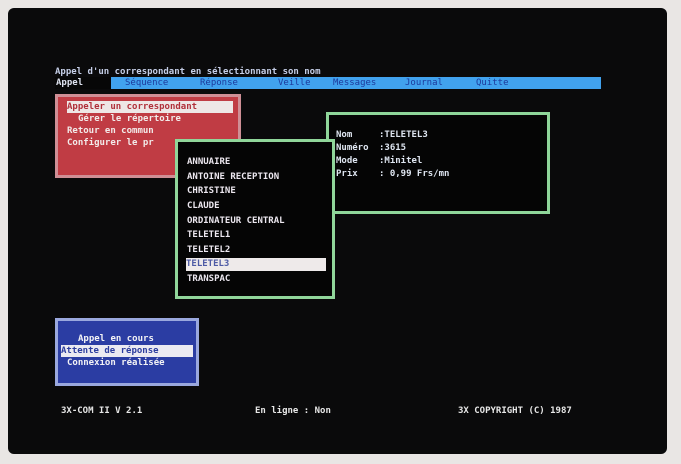 Image resolution: width=681 pixels, height=464 pixels. I want to click on numero-value: :3615, so click(393, 148).